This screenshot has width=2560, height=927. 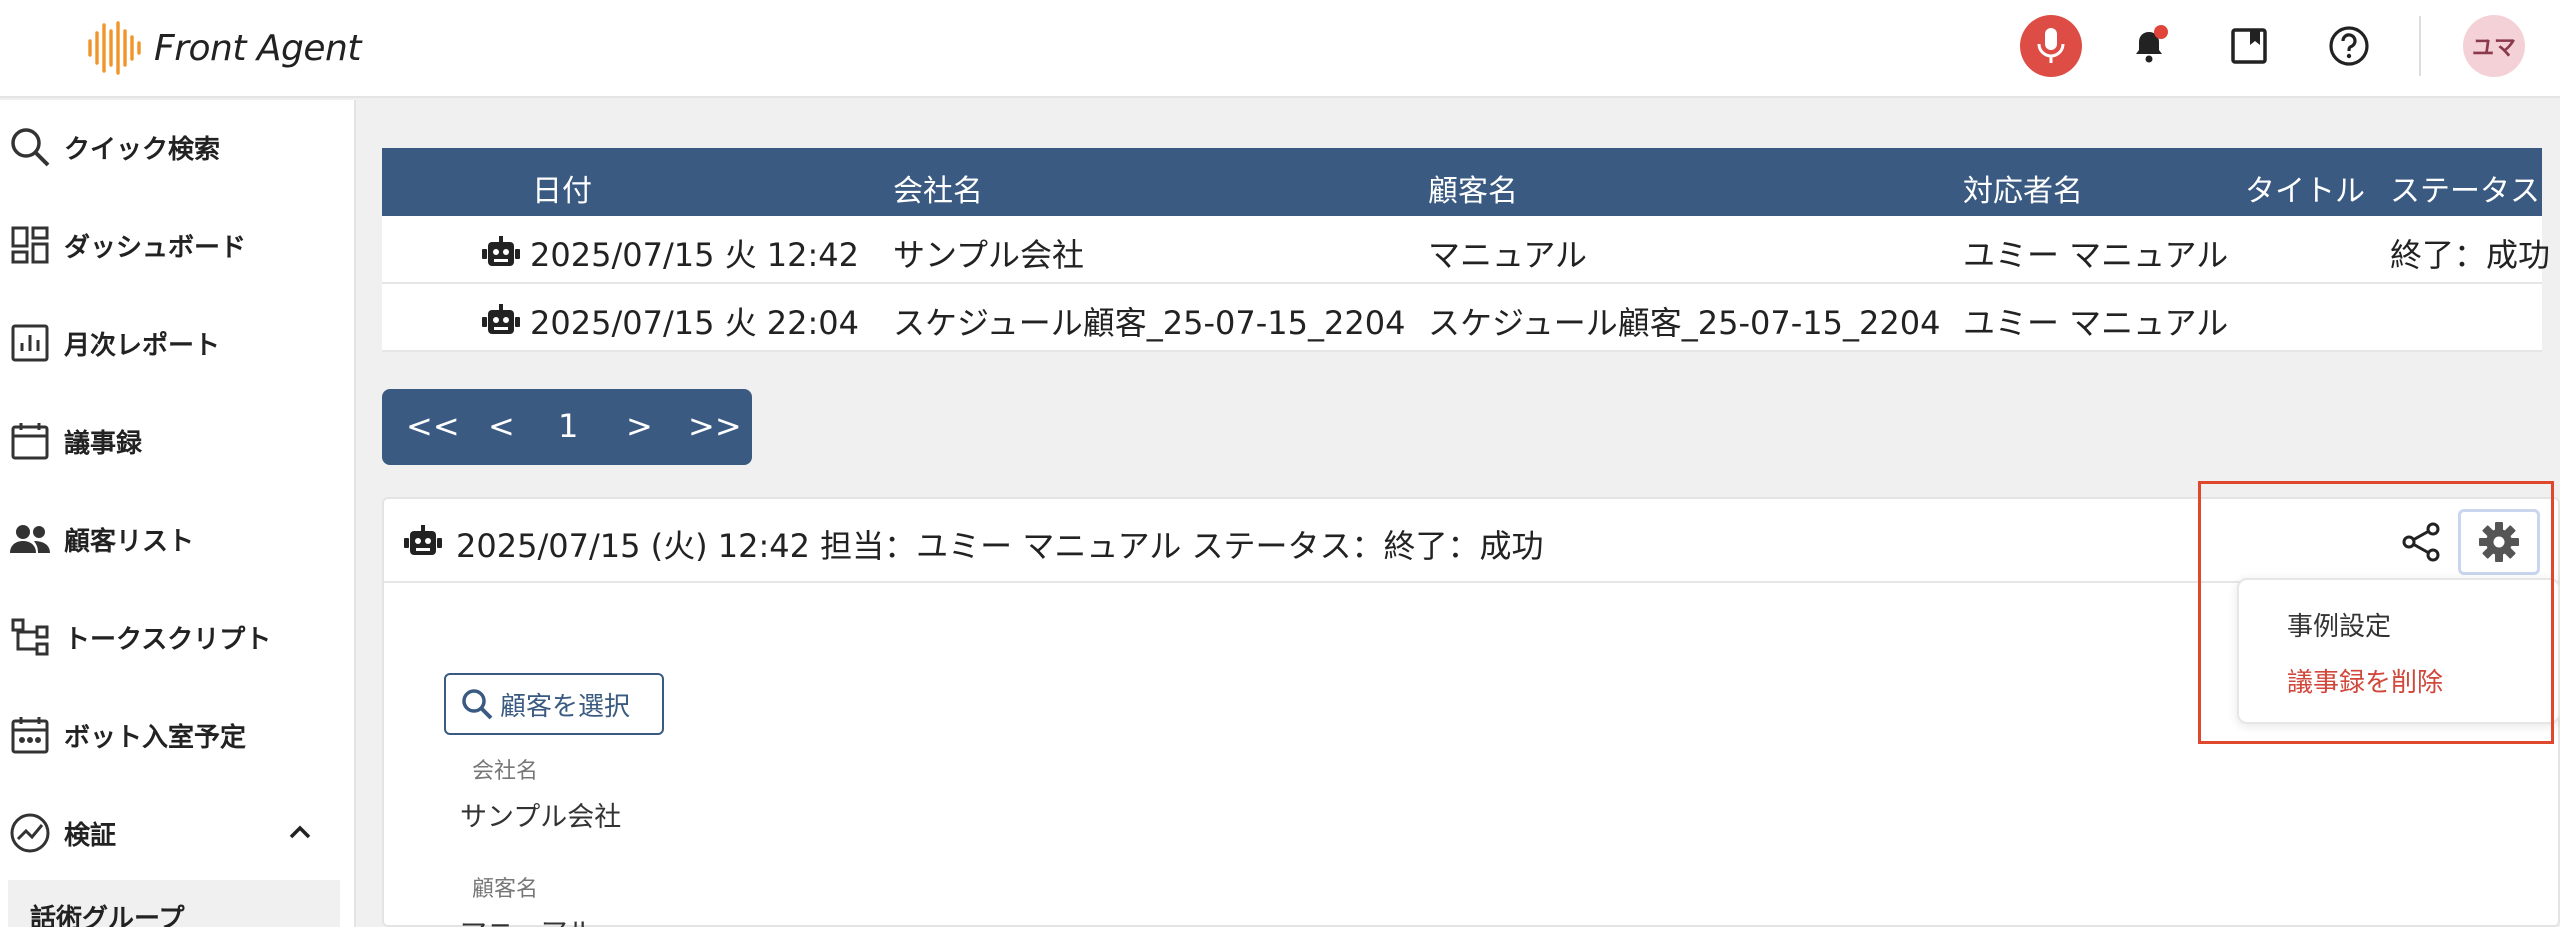 I want to click on header-divider, so click(x=2420, y=46).